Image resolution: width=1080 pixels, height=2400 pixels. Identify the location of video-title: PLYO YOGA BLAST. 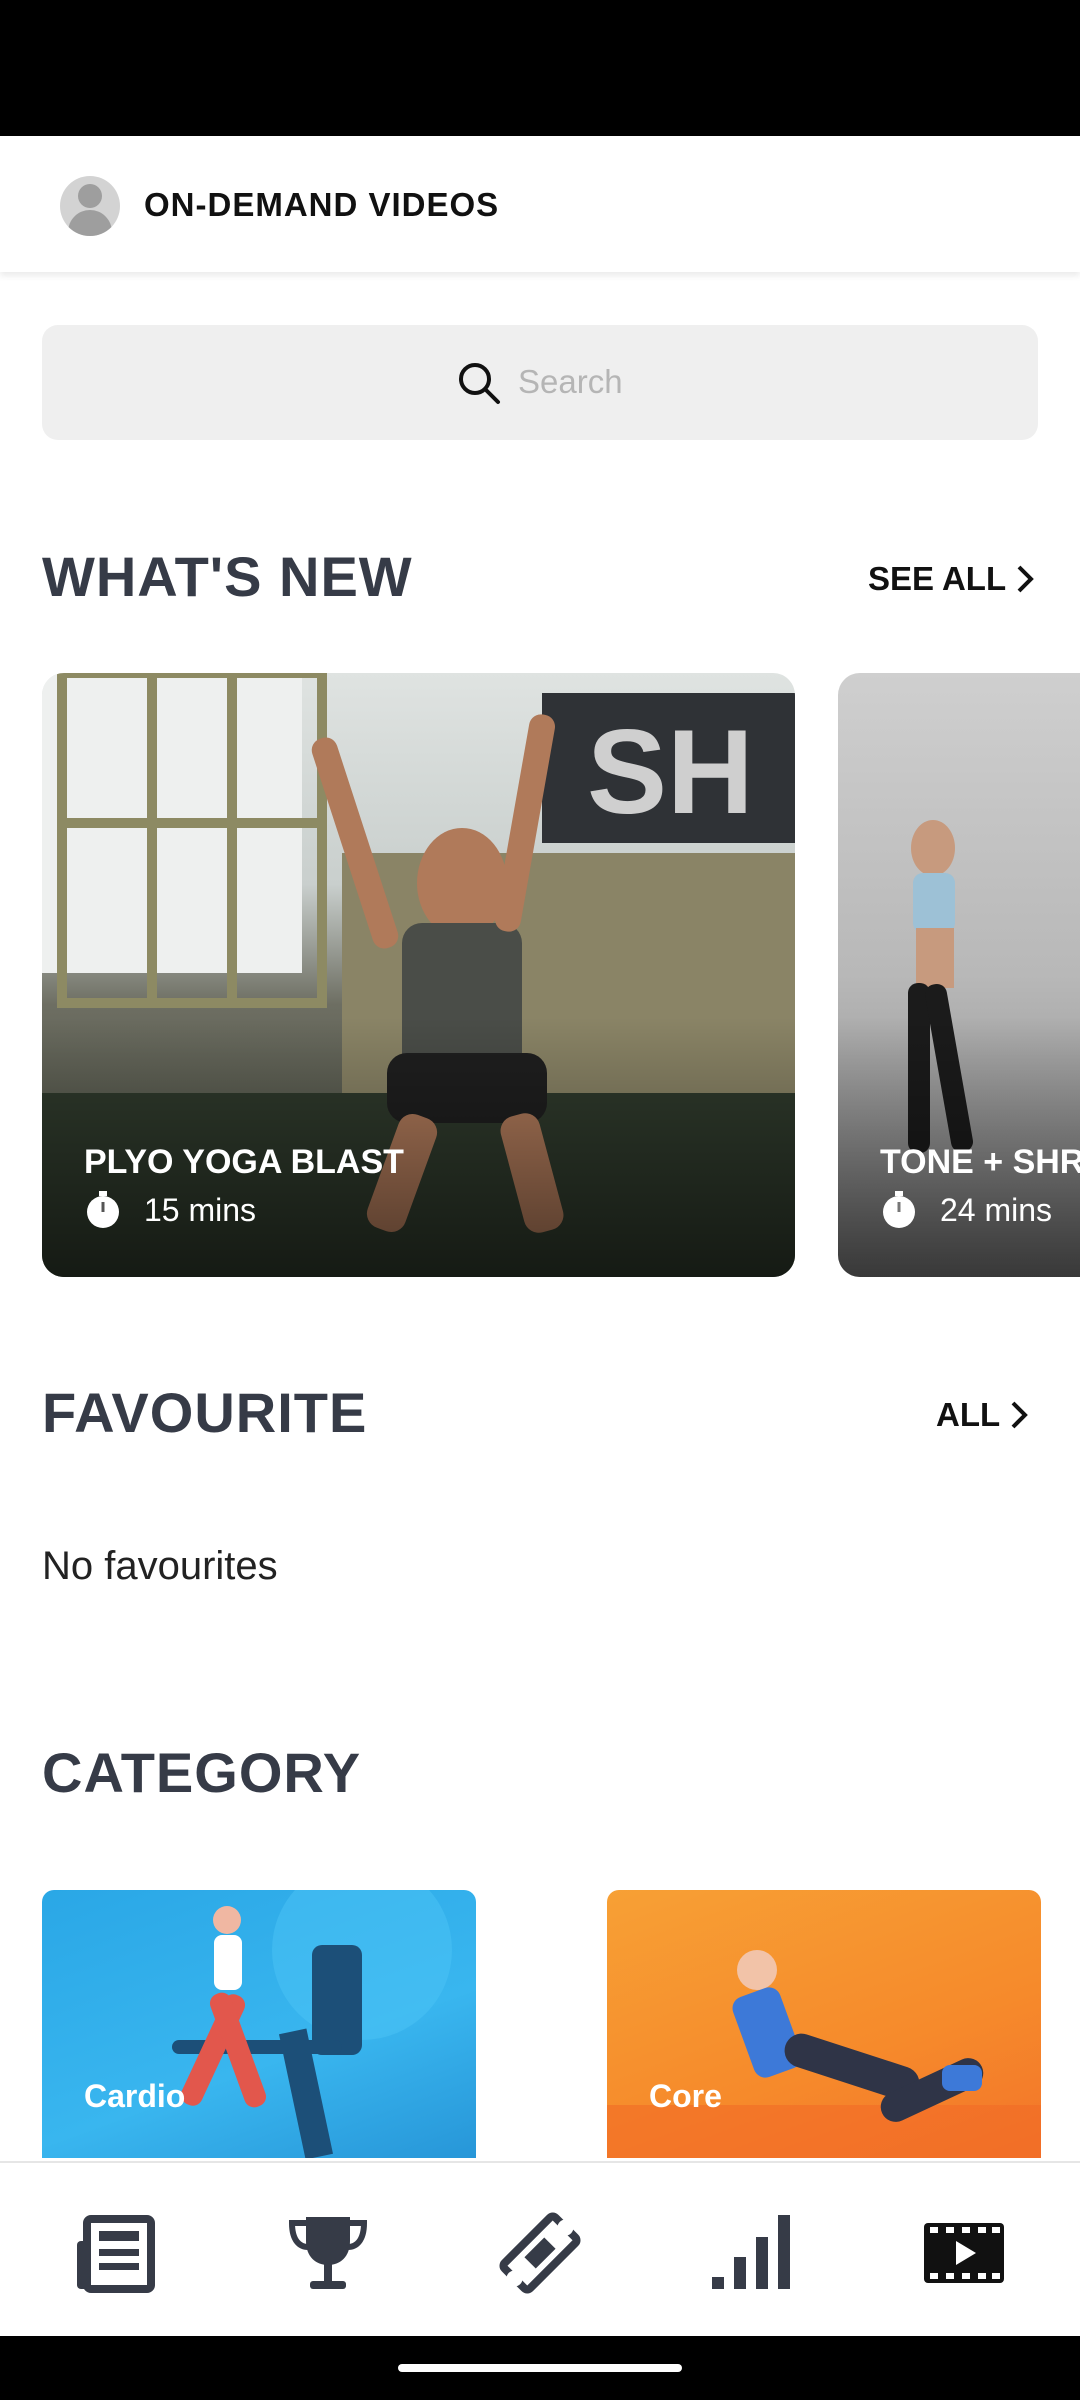
(244, 1162).